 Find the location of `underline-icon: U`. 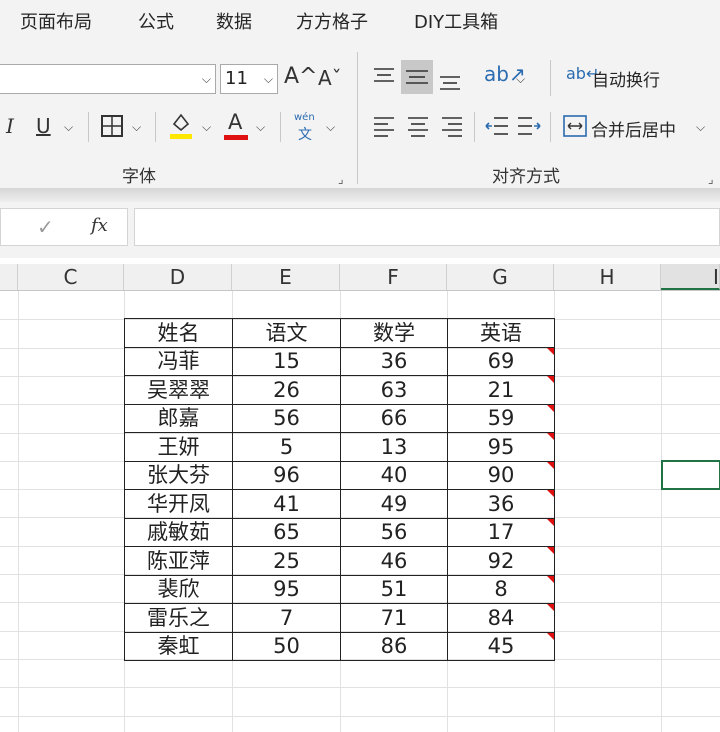

underline-icon: U is located at coordinates (43, 126).